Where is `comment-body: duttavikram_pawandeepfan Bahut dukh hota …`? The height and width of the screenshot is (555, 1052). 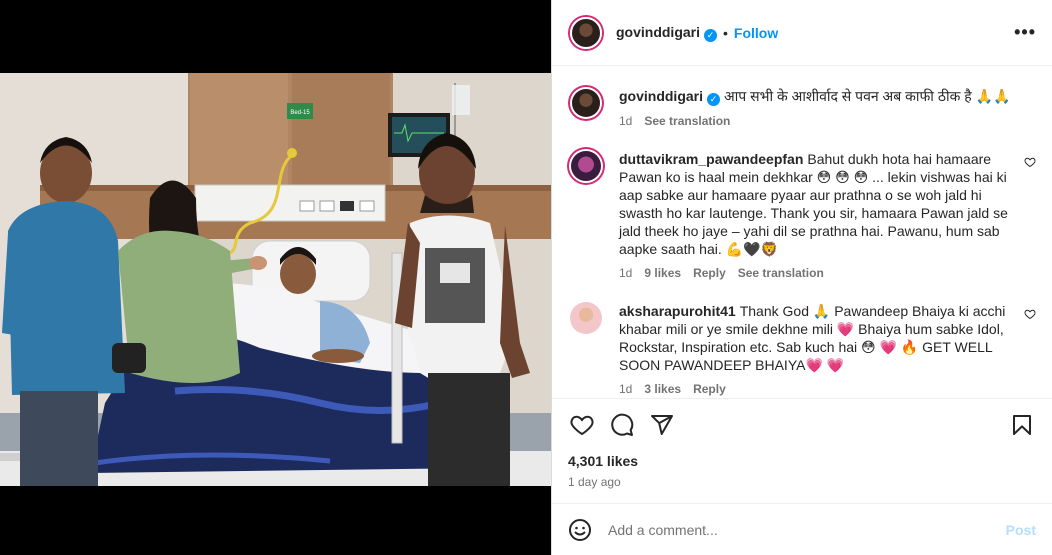 comment-body: duttavikram_pawandeepfan Bahut dukh hota … is located at coordinates (827, 215).